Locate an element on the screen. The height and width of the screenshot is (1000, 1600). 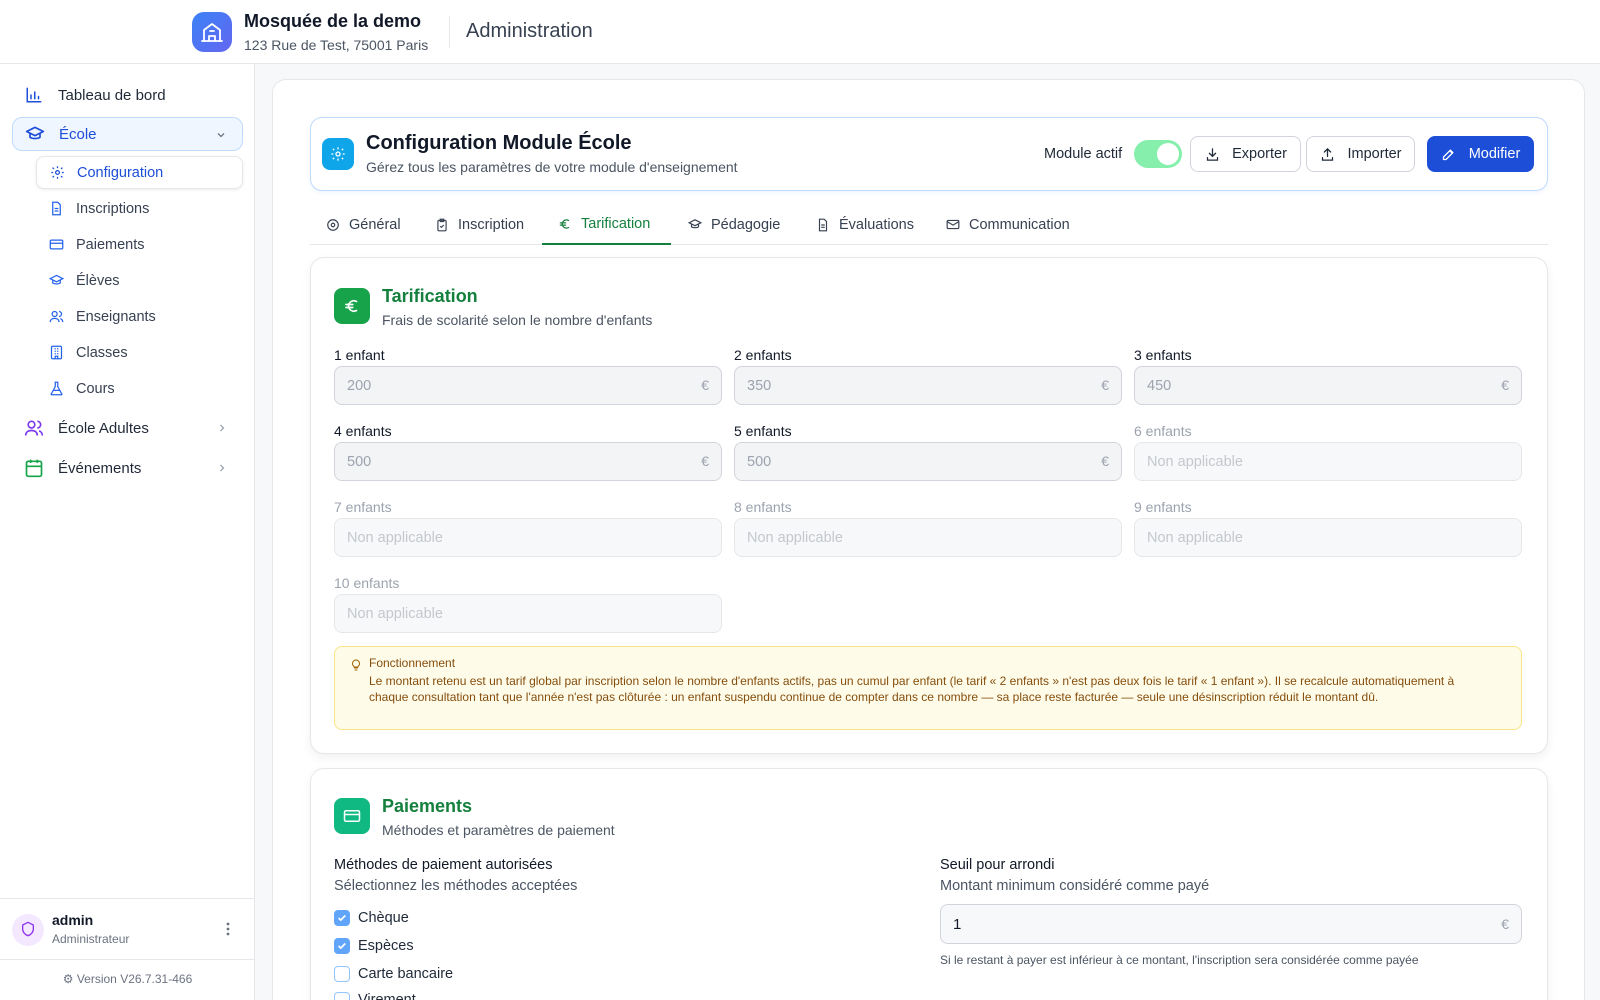
threshold-subtitle: Montant minimum considéré comme payé is located at coordinates (1075, 886).